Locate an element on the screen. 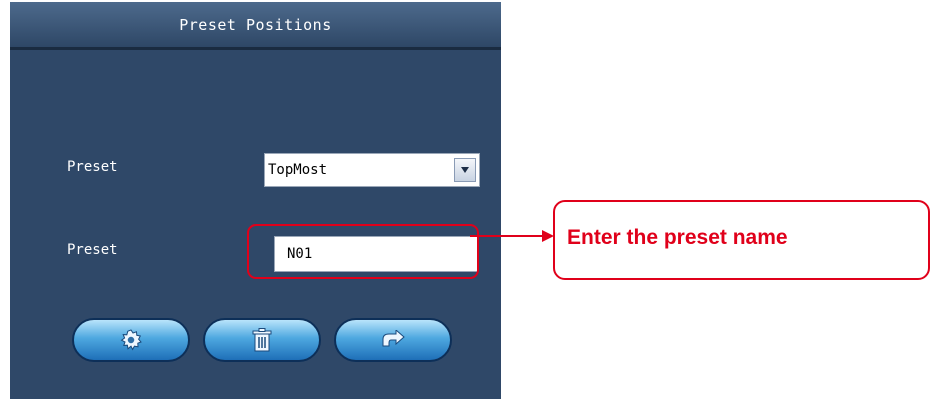 The height and width of the screenshot is (399, 933). goto-icon is located at coordinates (393, 338).